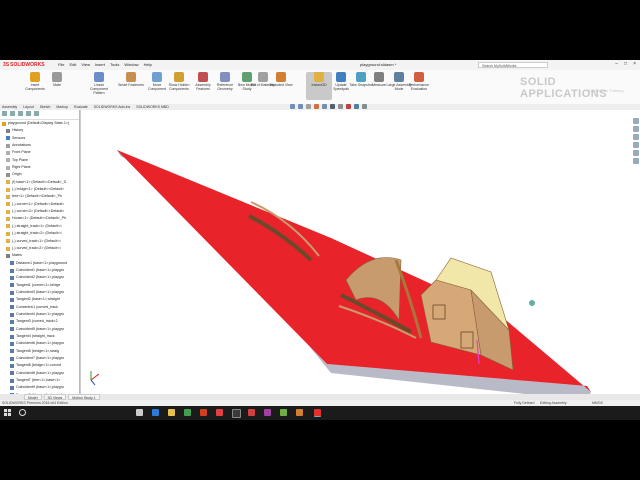 The image size is (640, 480). What do you see at coordinates (364, 106) in the screenshot?
I see `view-settings-icon` at bounding box center [364, 106].